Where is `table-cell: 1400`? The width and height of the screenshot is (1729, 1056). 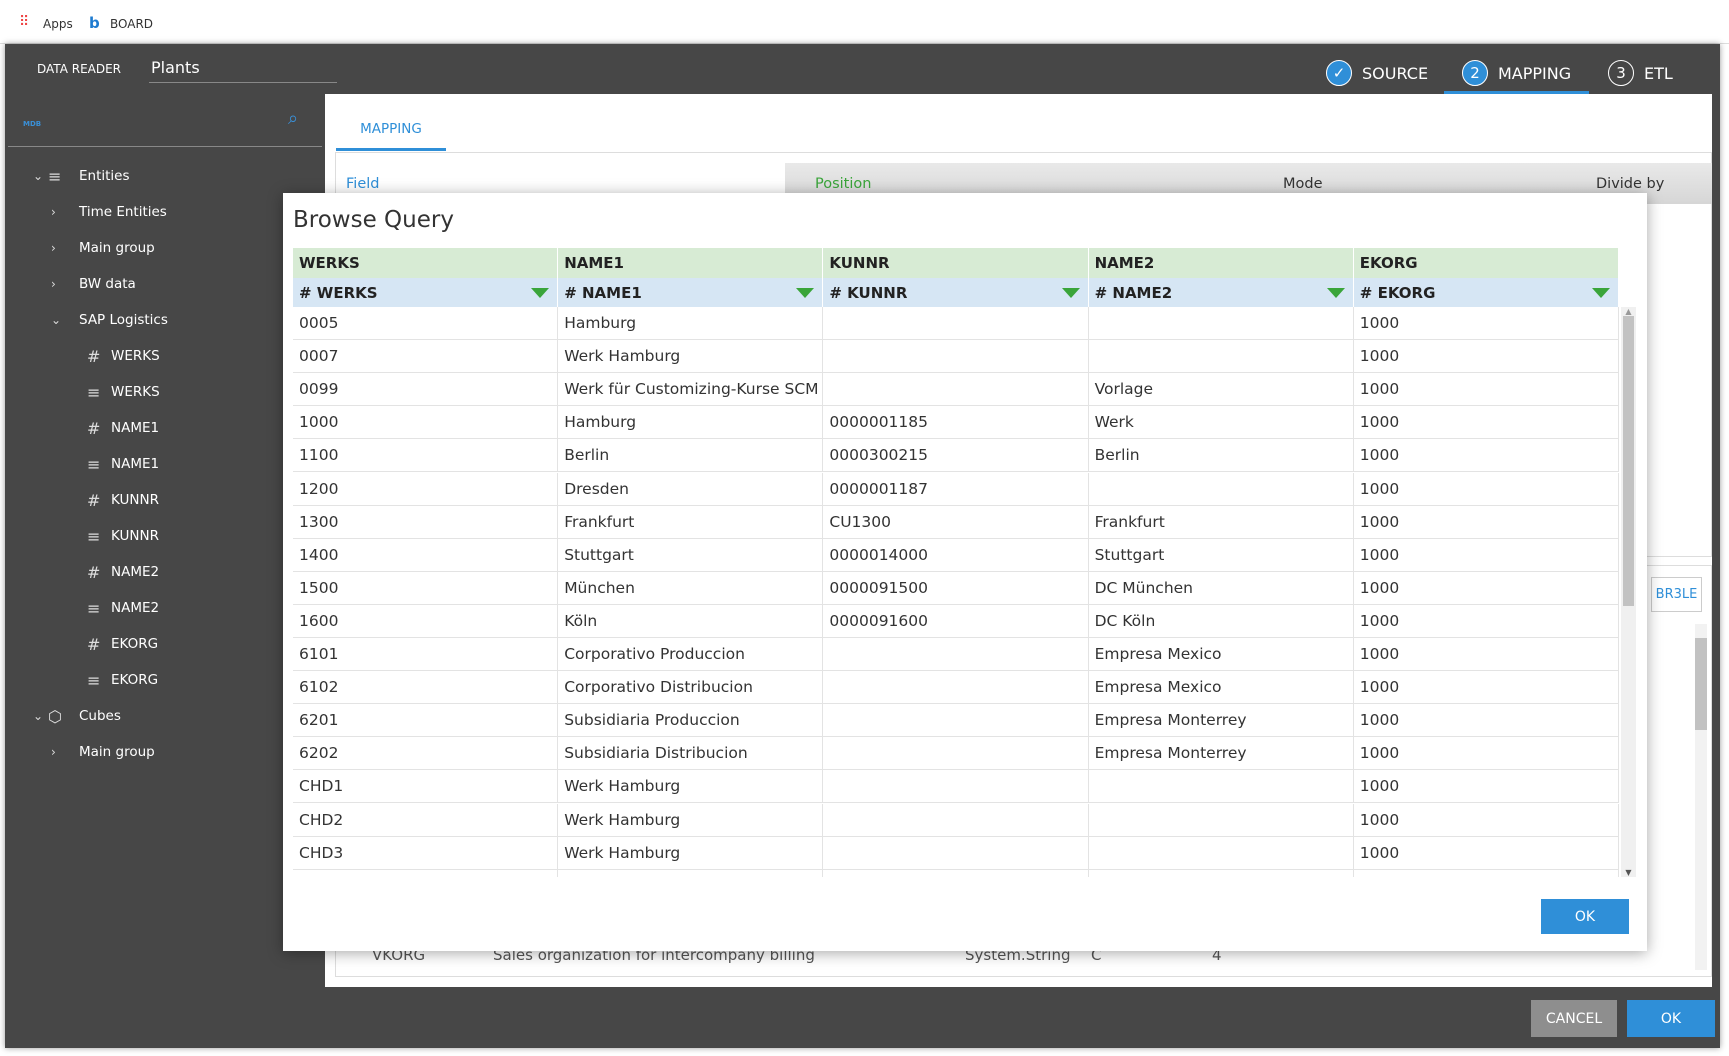 table-cell: 1400 is located at coordinates (426, 555).